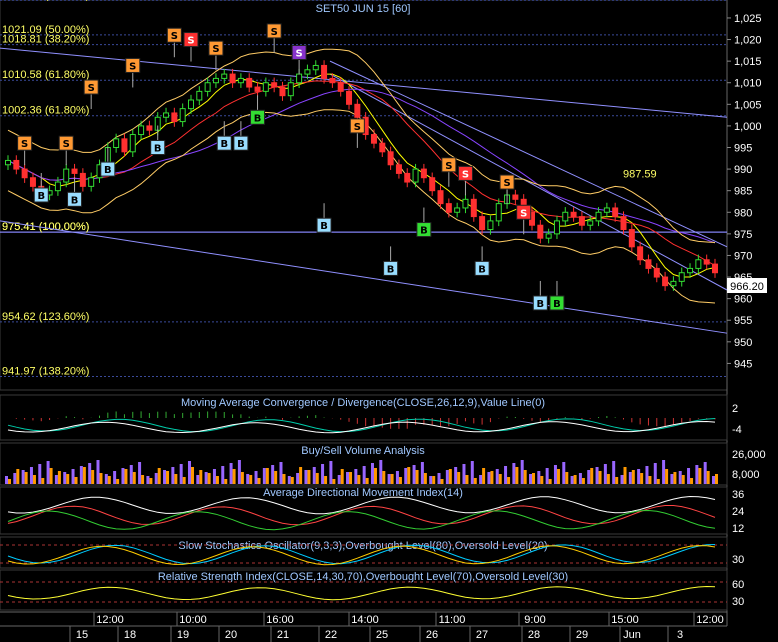 This screenshot has width=778, height=642. I want to click on price-tick-label: 990, so click(743, 170).